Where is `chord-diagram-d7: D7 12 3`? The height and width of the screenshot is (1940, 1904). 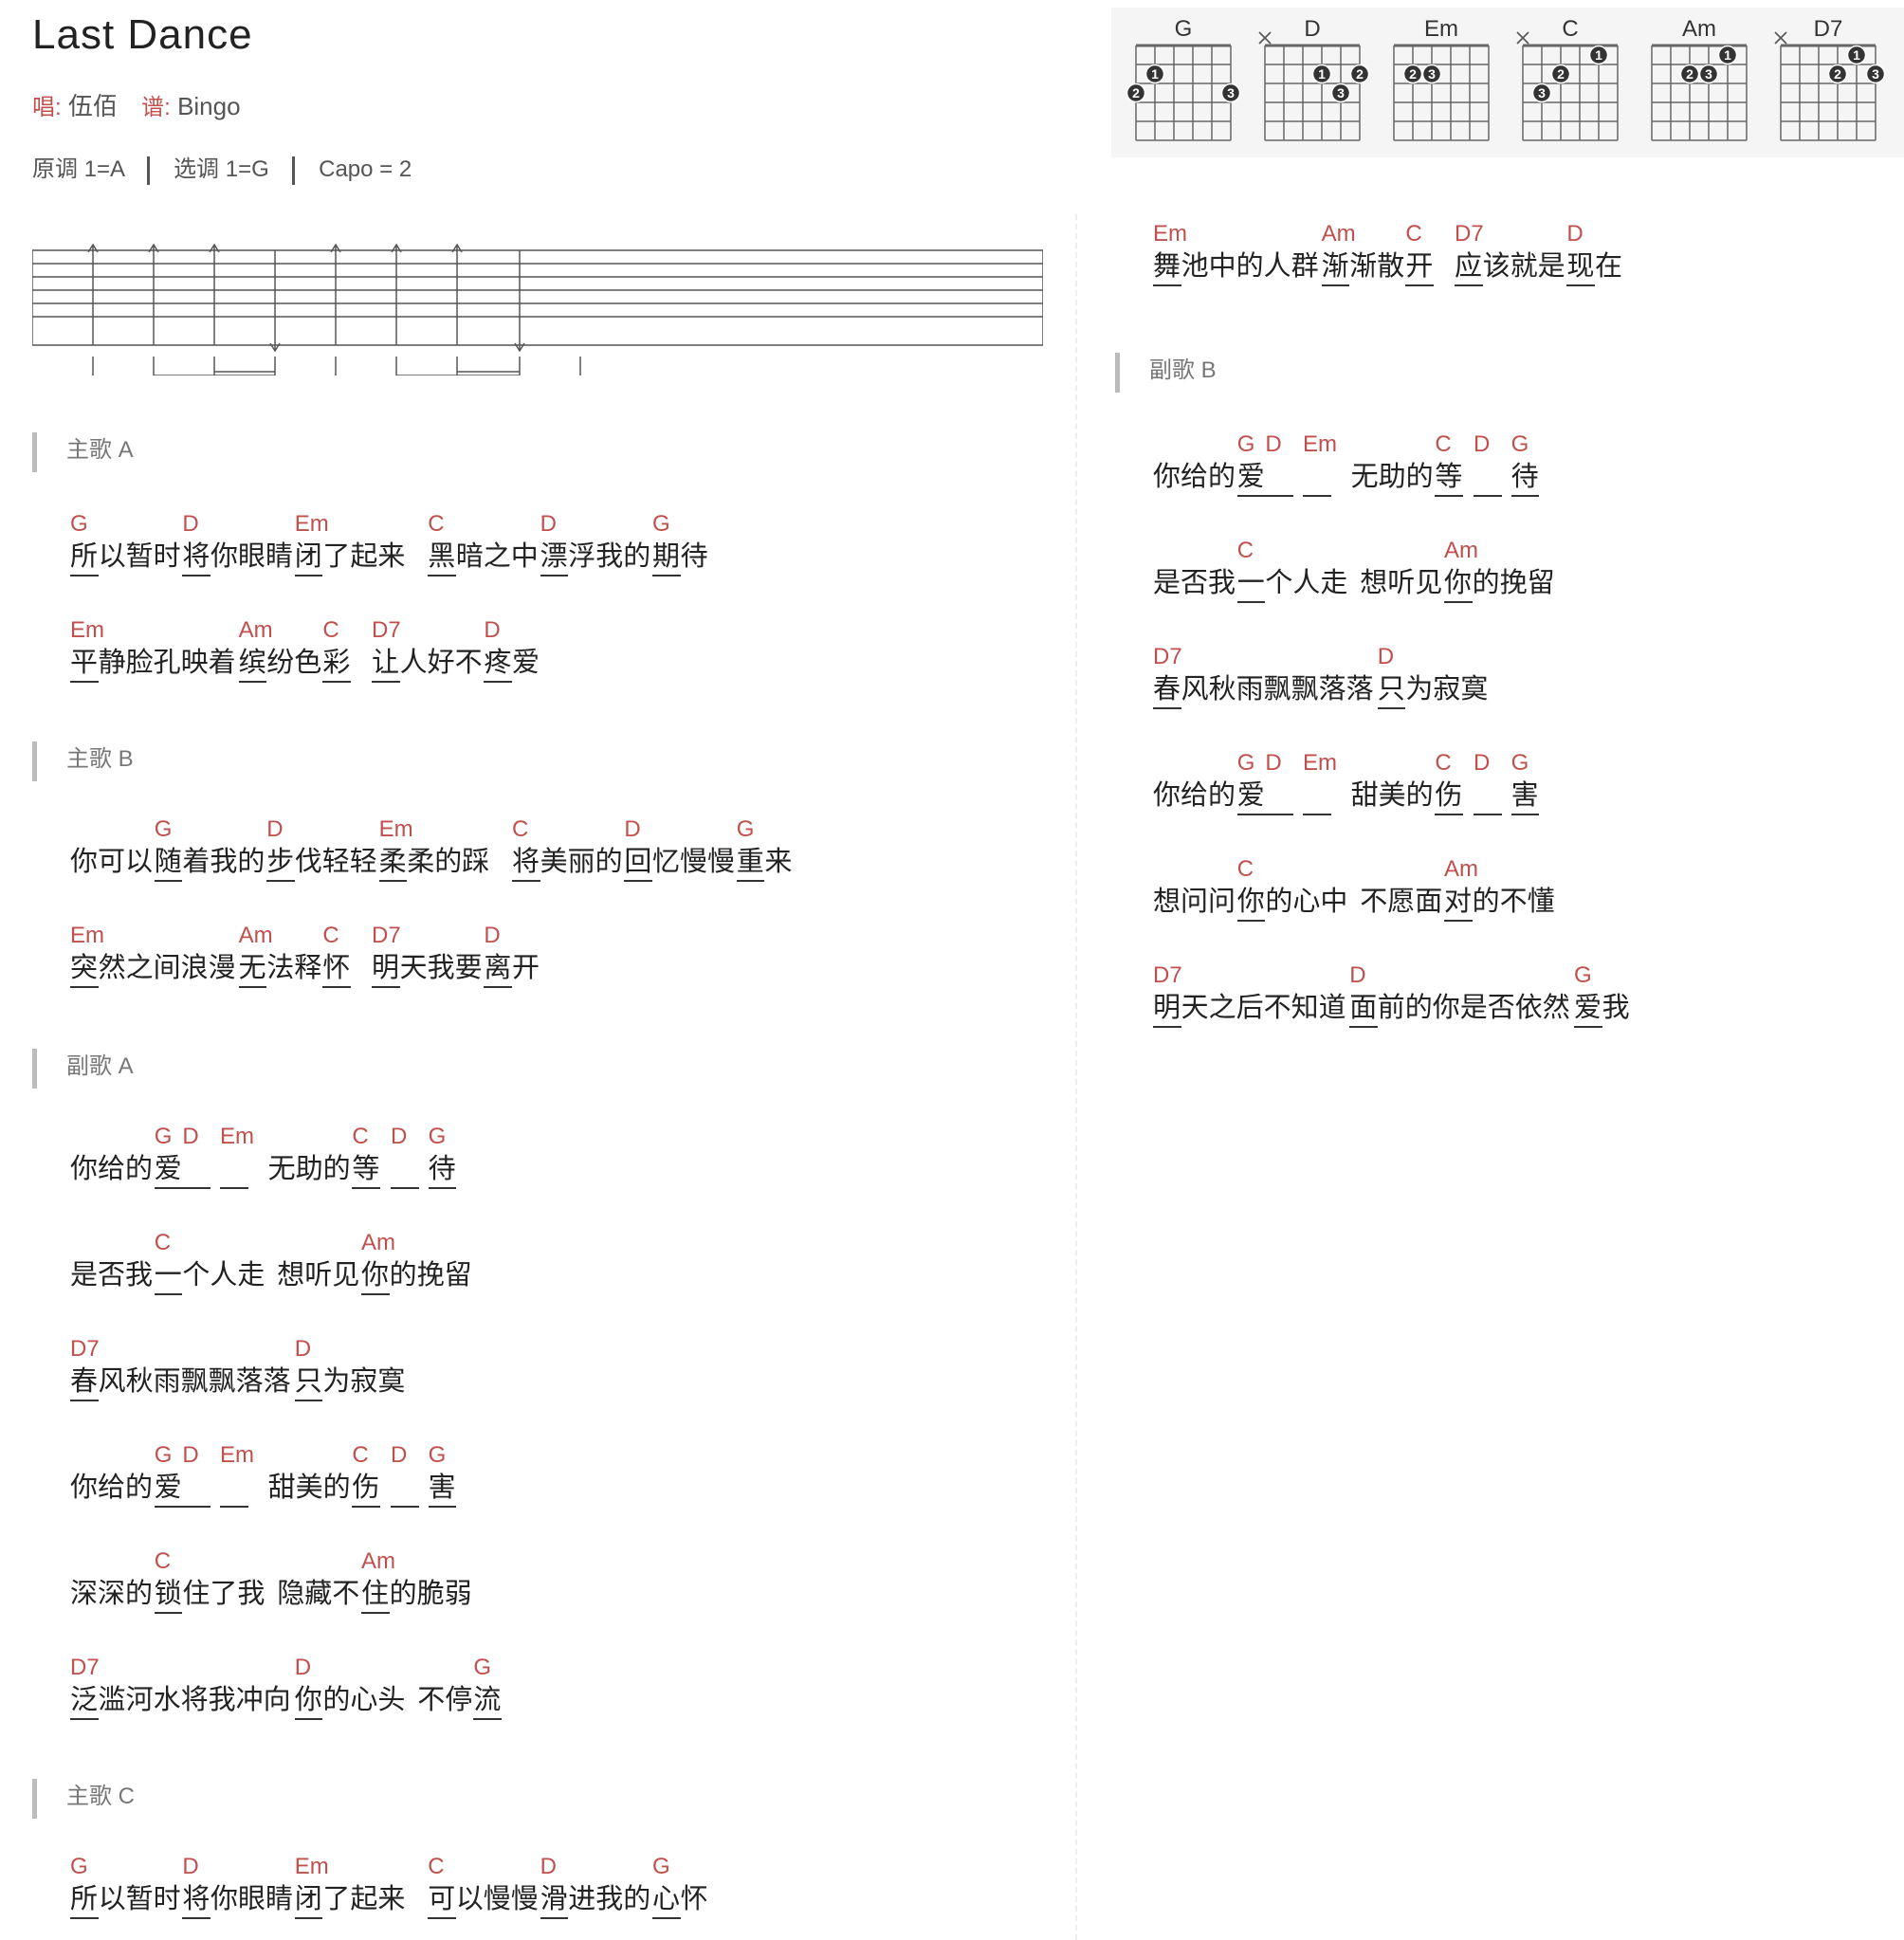
chord-diagram-d7: D7 12 3 is located at coordinates (1830, 78).